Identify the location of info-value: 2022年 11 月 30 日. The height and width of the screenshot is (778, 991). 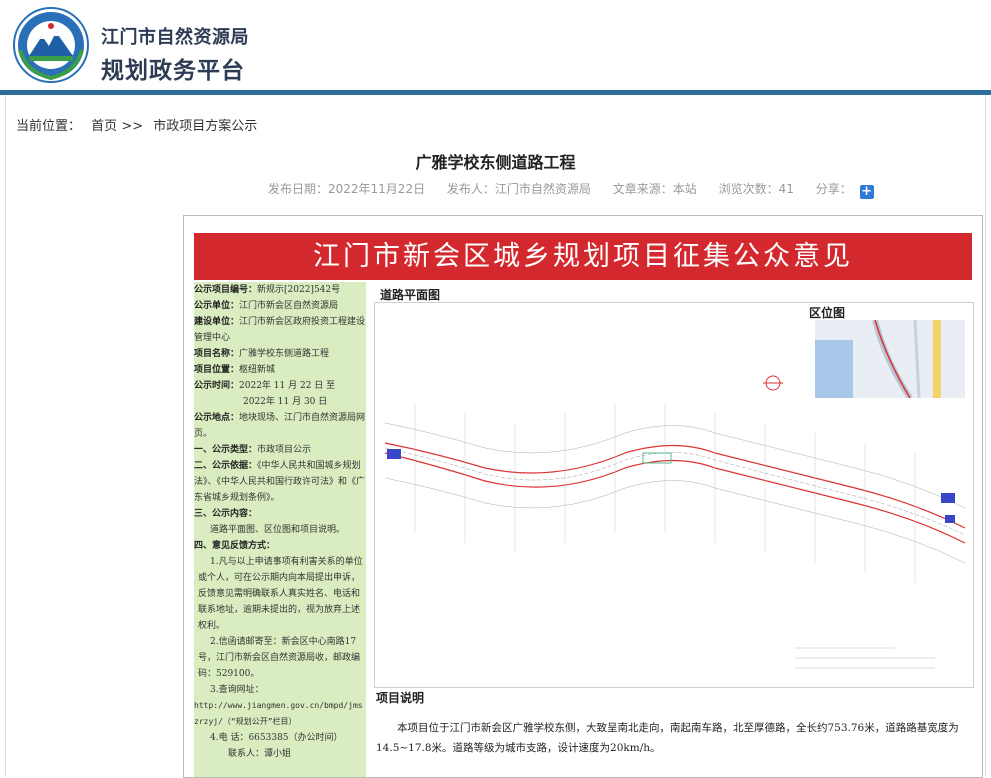
(285, 402).